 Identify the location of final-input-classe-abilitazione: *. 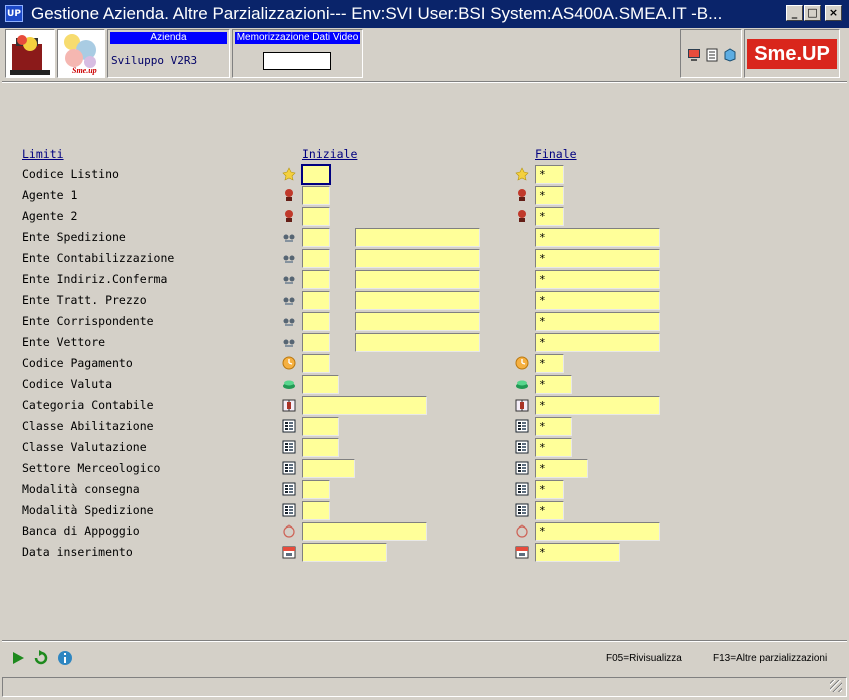
(553, 426).